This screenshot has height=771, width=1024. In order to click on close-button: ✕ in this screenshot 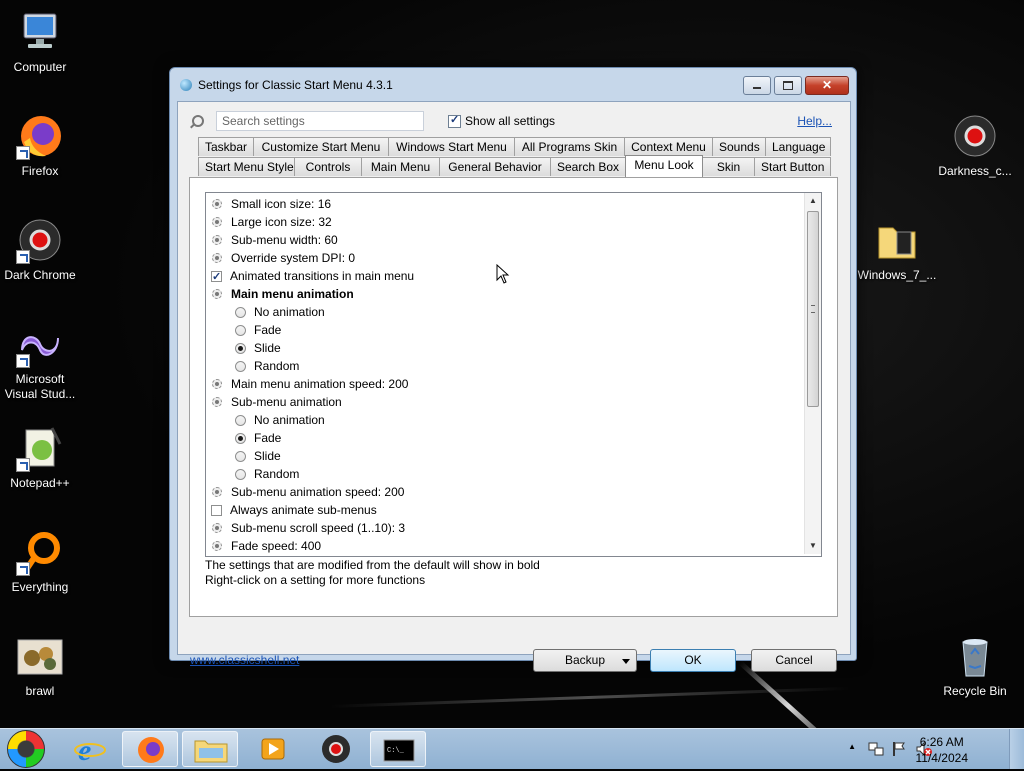, I will do `click(827, 85)`.